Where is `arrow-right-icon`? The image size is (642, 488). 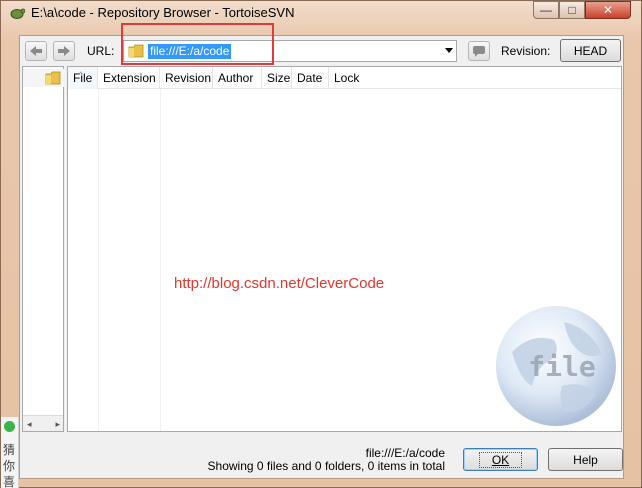 arrow-right-icon is located at coordinates (64, 51).